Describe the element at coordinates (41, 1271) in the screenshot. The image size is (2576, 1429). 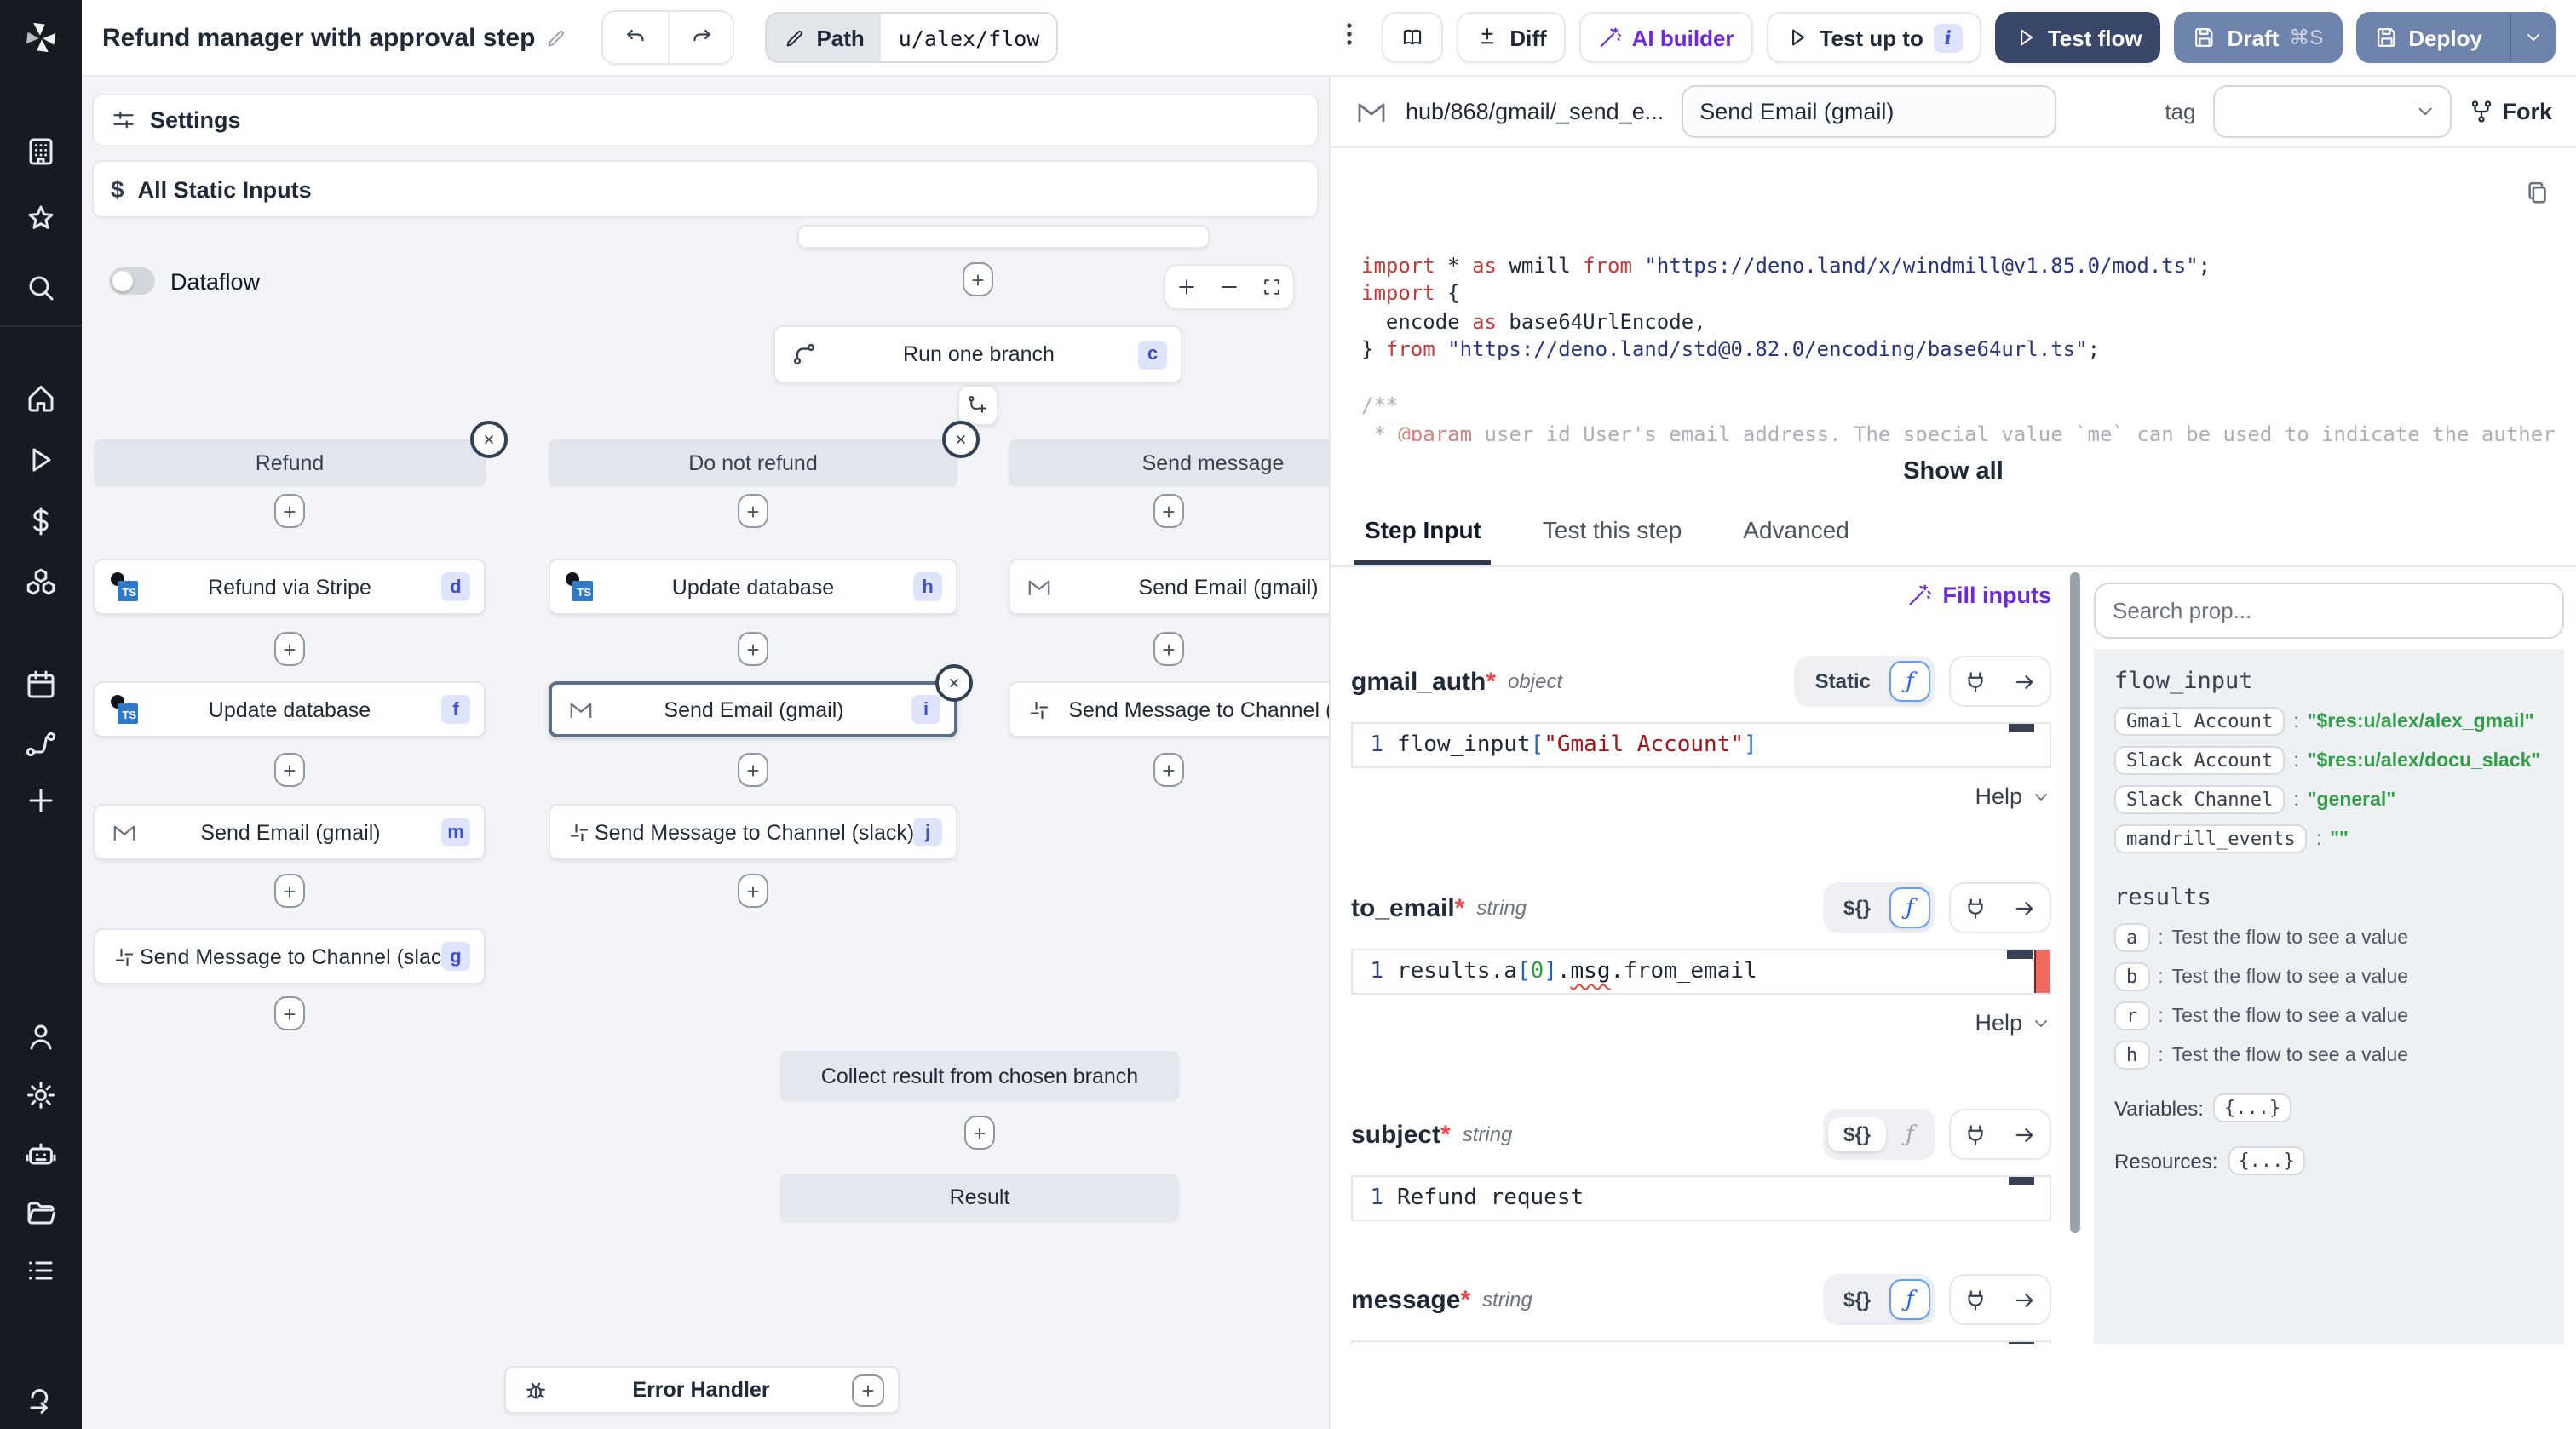
I see `sidebar-item-logs` at that location.